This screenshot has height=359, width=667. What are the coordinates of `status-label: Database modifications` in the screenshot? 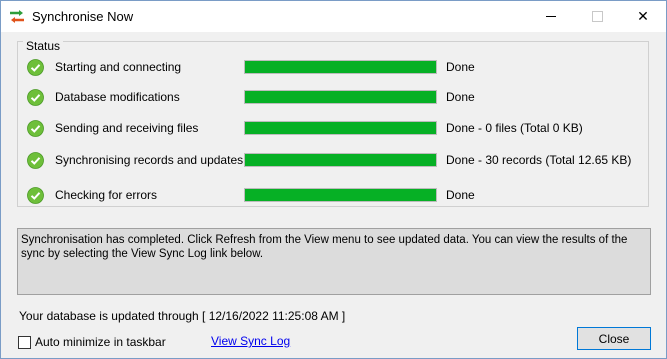 It's located at (117, 97).